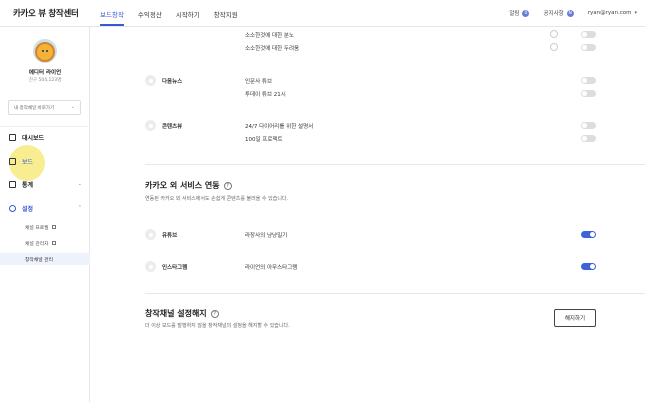 Image resolution: width=645 pixels, height=402 pixels. What do you see at coordinates (553, 14) in the screenshot?
I see `notice-label: 공지사항` at bounding box center [553, 14].